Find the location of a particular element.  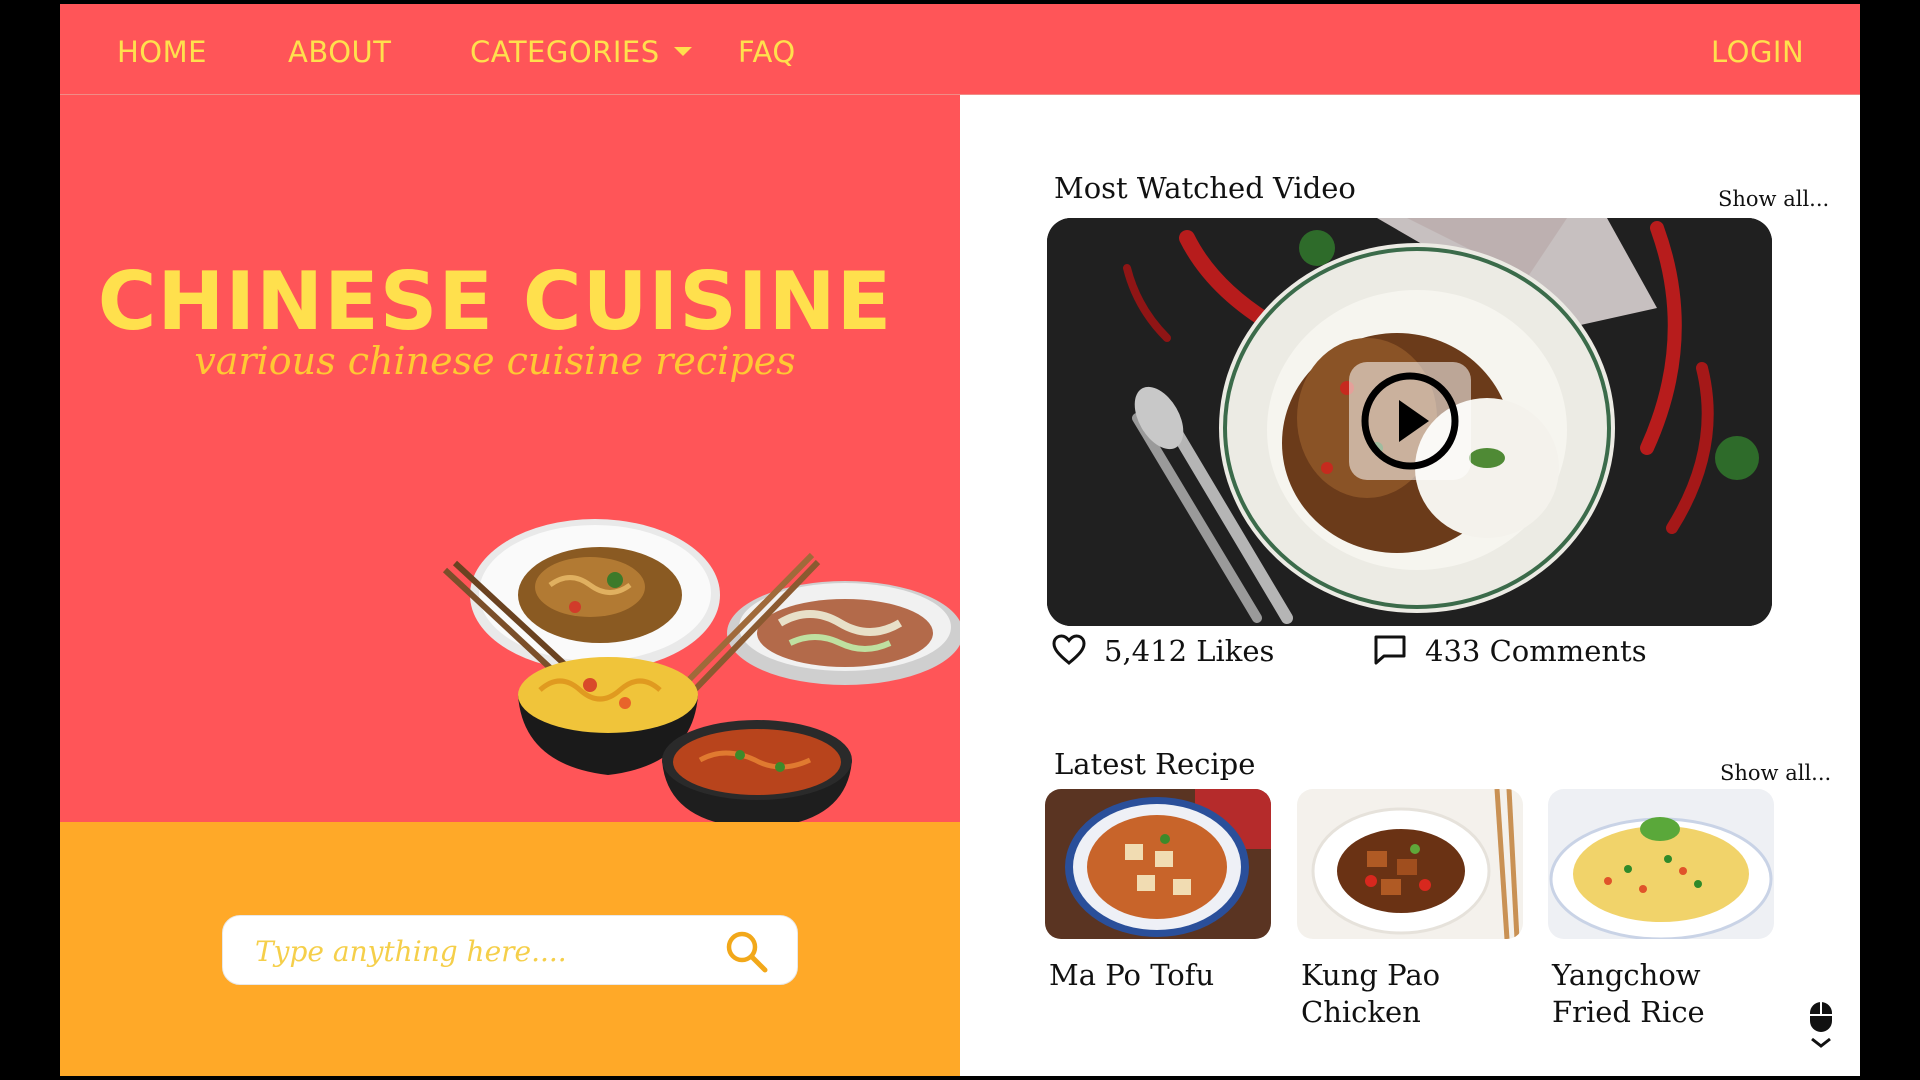

recipe-card-ma-po-tofu: Ma Po Tofu is located at coordinates (1158, 891).